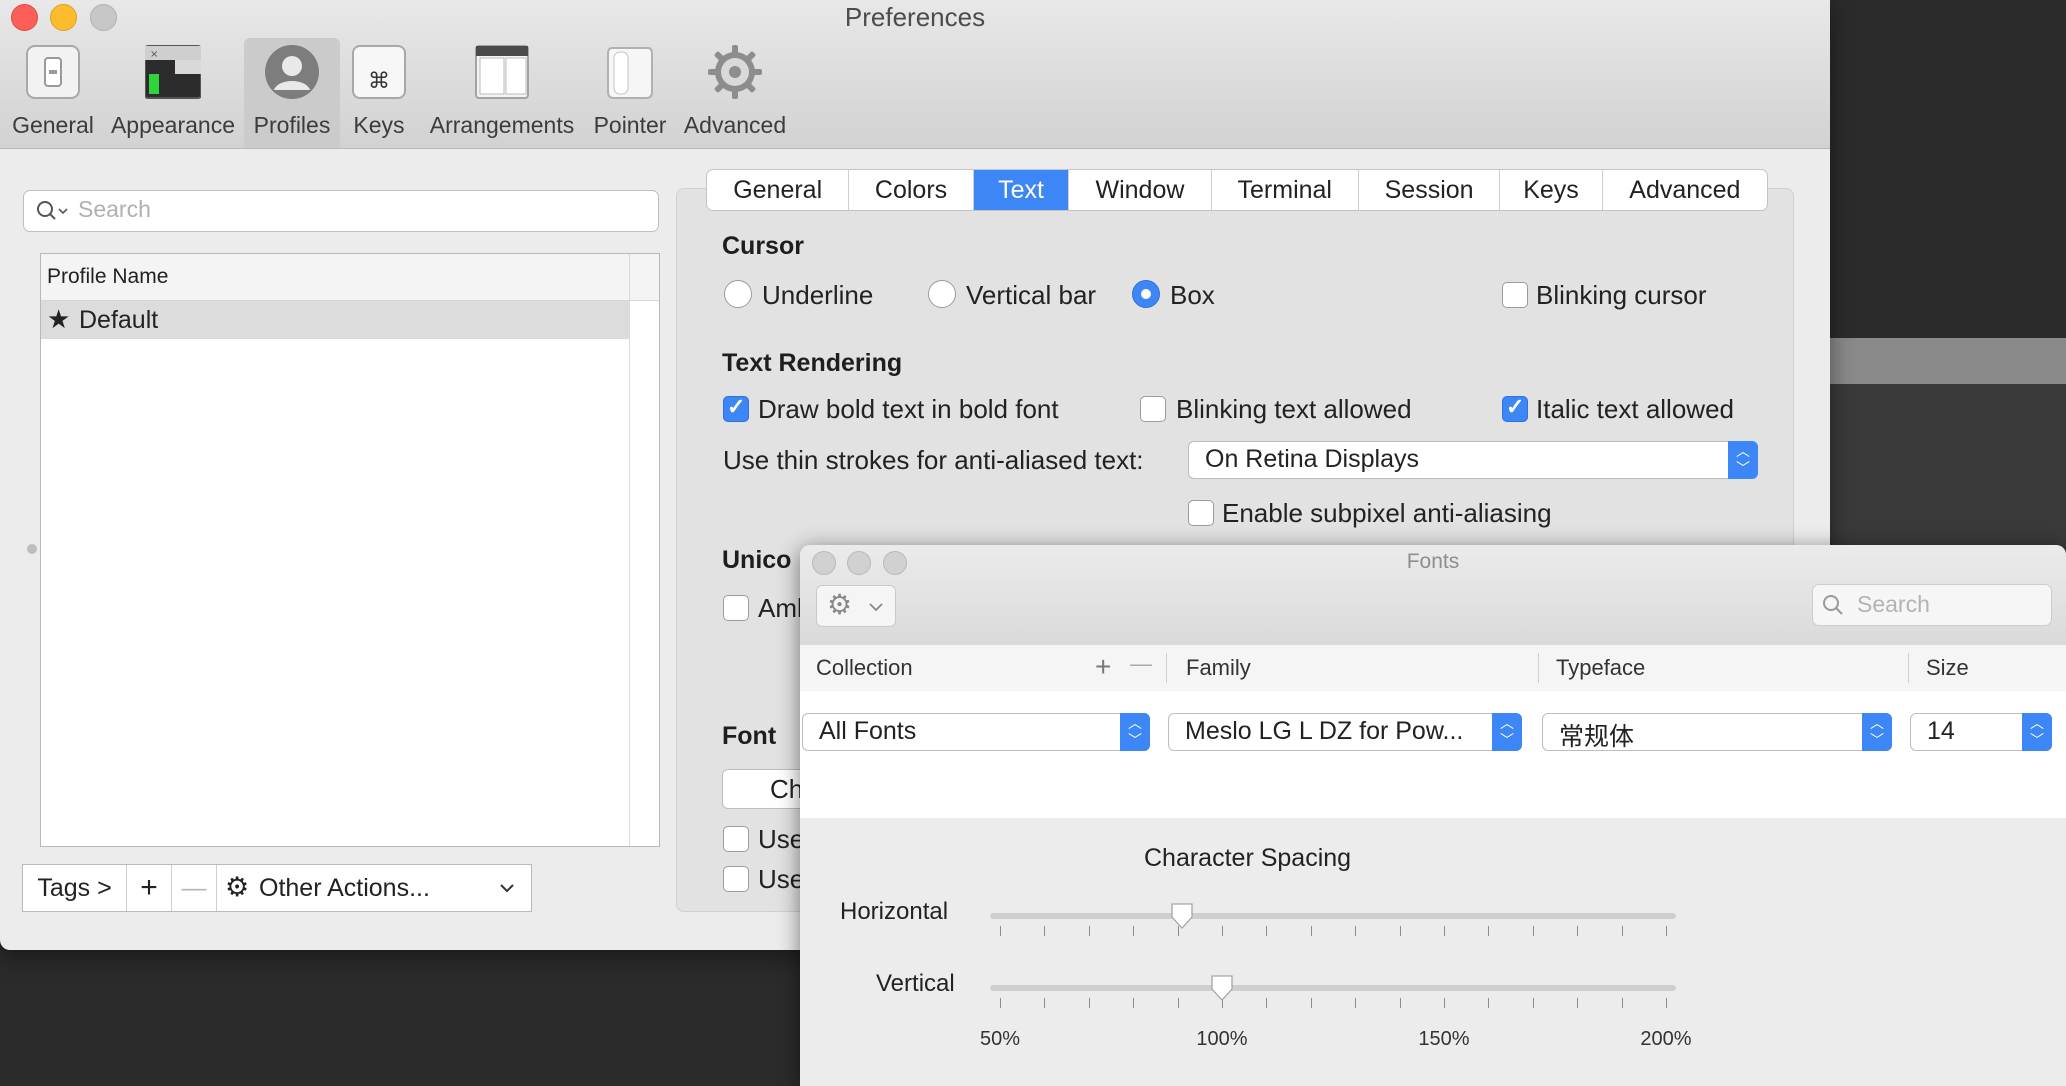 The width and height of the screenshot is (2066, 1086). I want to click on fonts-action-menu: ⚙, so click(856, 606).